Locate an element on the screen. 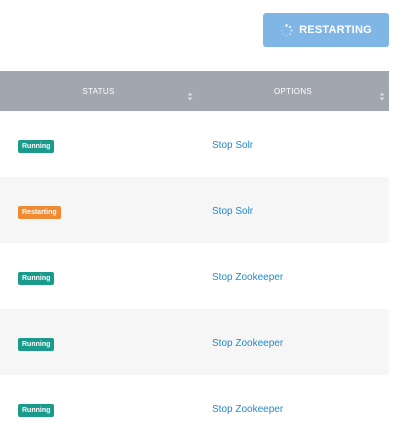  table-row: Running Stop Solr is located at coordinates (194, 144).